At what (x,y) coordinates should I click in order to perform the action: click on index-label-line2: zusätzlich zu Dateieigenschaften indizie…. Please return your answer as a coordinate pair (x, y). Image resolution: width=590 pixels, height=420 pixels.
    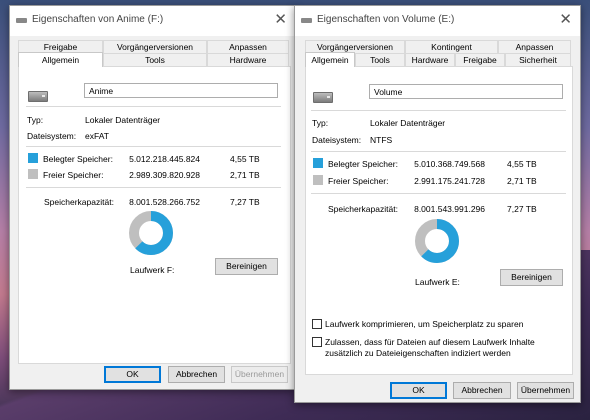
    Looking at the image, I should click on (418, 353).